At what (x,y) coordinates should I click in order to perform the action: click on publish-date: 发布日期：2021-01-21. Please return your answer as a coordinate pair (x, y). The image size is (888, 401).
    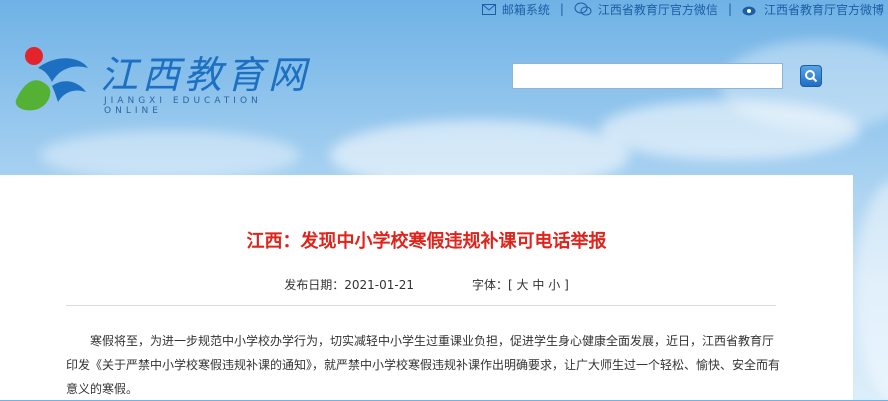
    Looking at the image, I should click on (349, 284).